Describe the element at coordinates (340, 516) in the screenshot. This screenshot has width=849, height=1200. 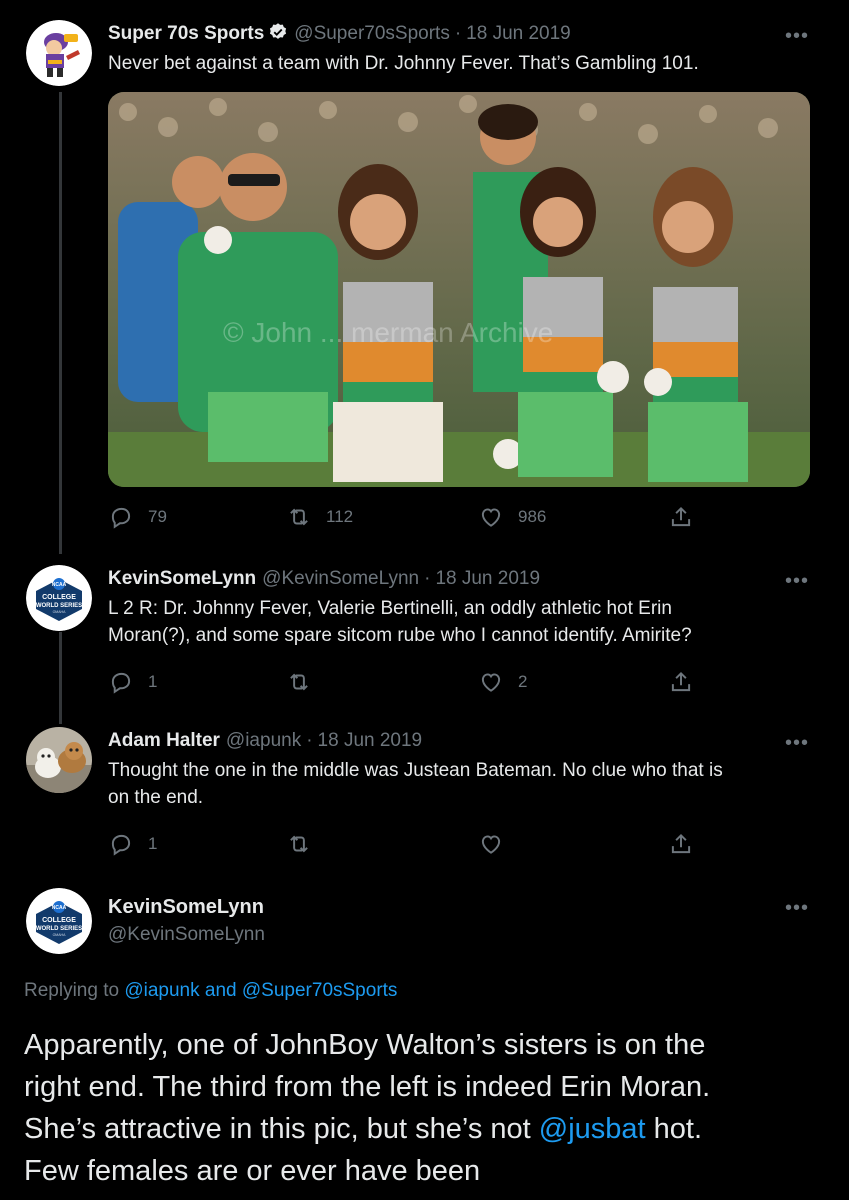
I see `retweet-count: 112` at that location.